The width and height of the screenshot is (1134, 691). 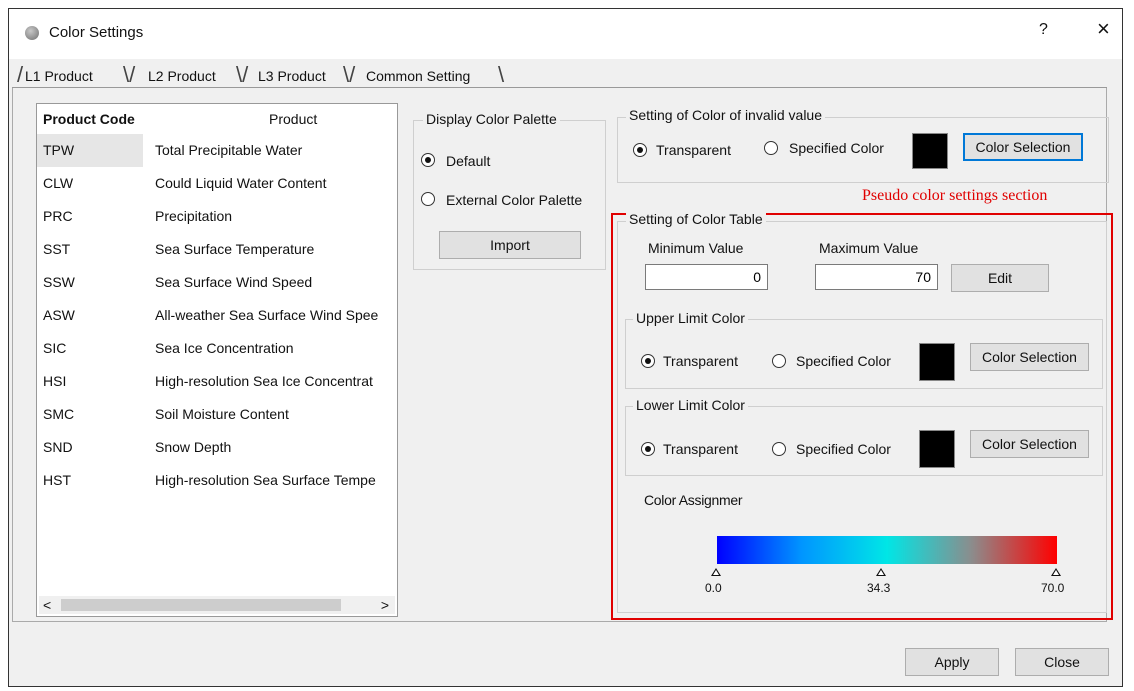 What do you see at coordinates (952, 662) in the screenshot?
I see `apply-button: Apply` at bounding box center [952, 662].